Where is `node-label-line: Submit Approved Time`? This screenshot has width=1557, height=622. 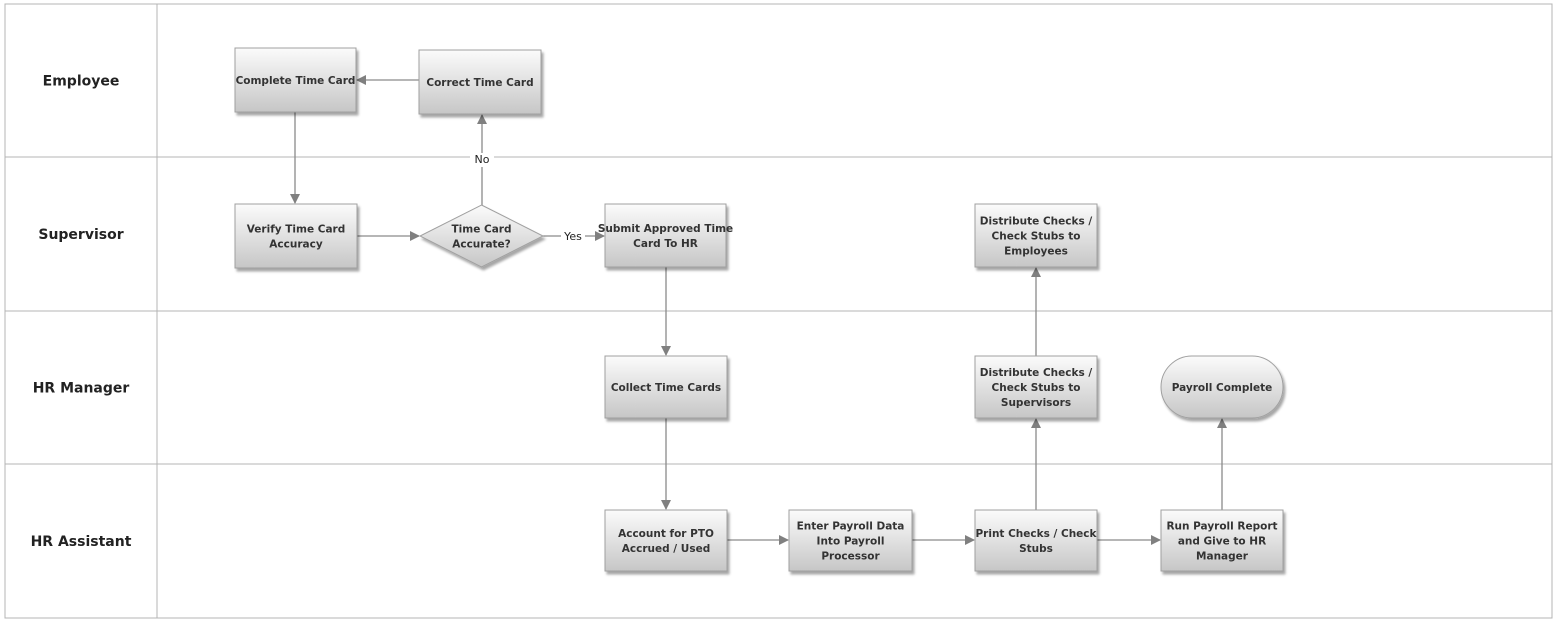 node-label-line: Submit Approved Time is located at coordinates (665, 229).